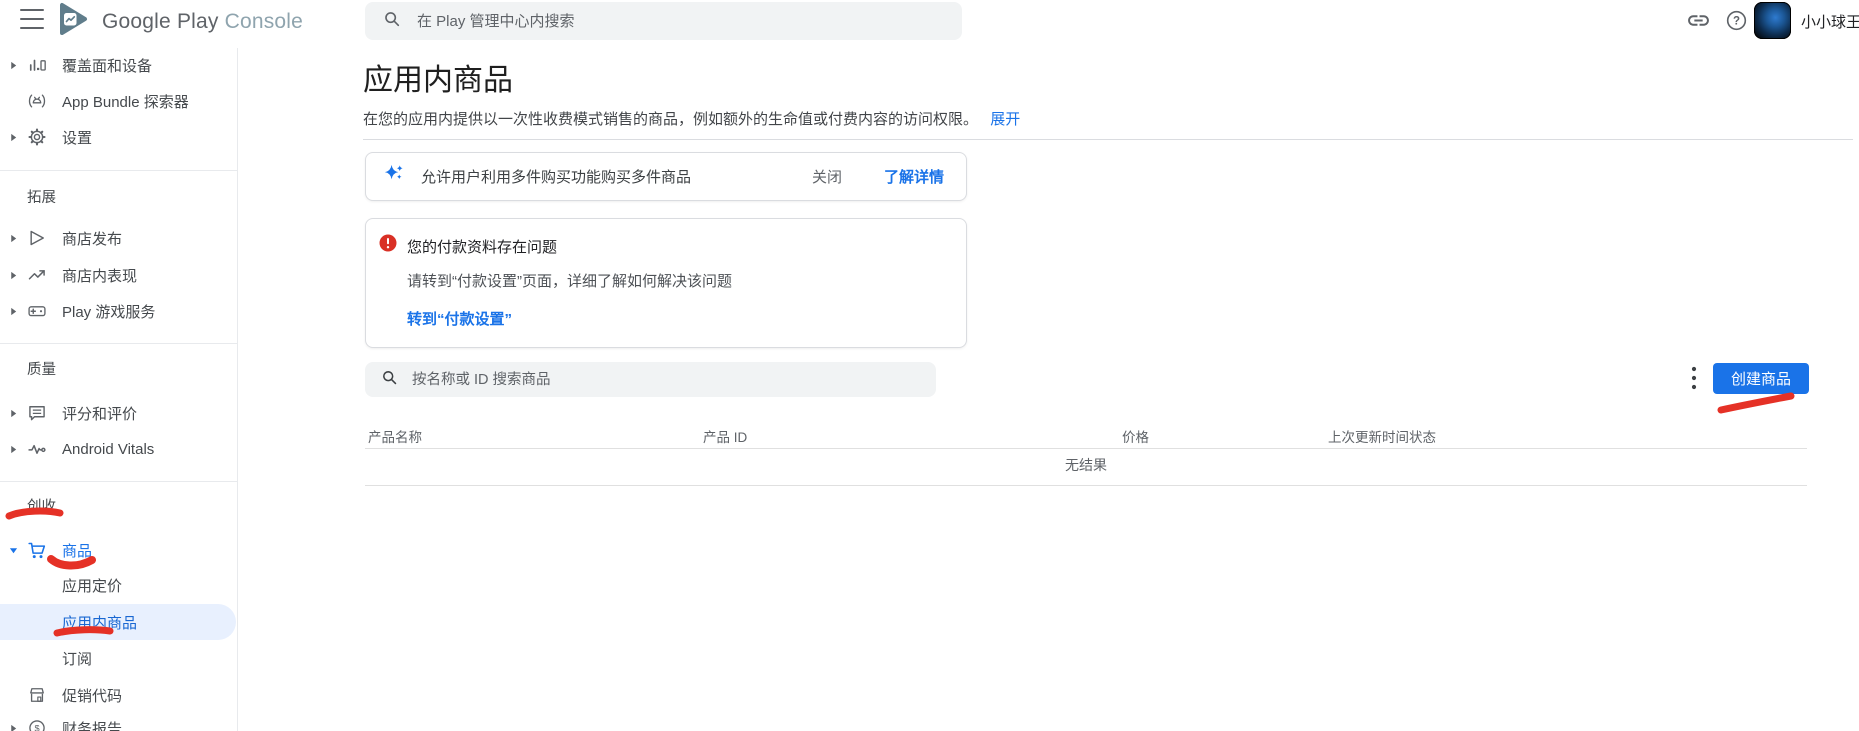  I want to click on sidebar-subitem-app-pricing: 应用定价, so click(118, 585).